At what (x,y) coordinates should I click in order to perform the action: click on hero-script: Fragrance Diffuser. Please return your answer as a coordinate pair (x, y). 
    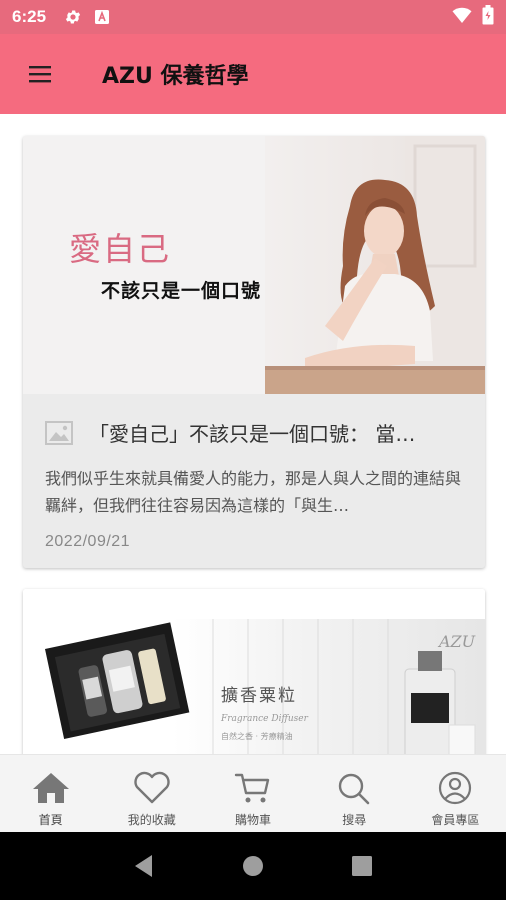
    Looking at the image, I should click on (264, 719).